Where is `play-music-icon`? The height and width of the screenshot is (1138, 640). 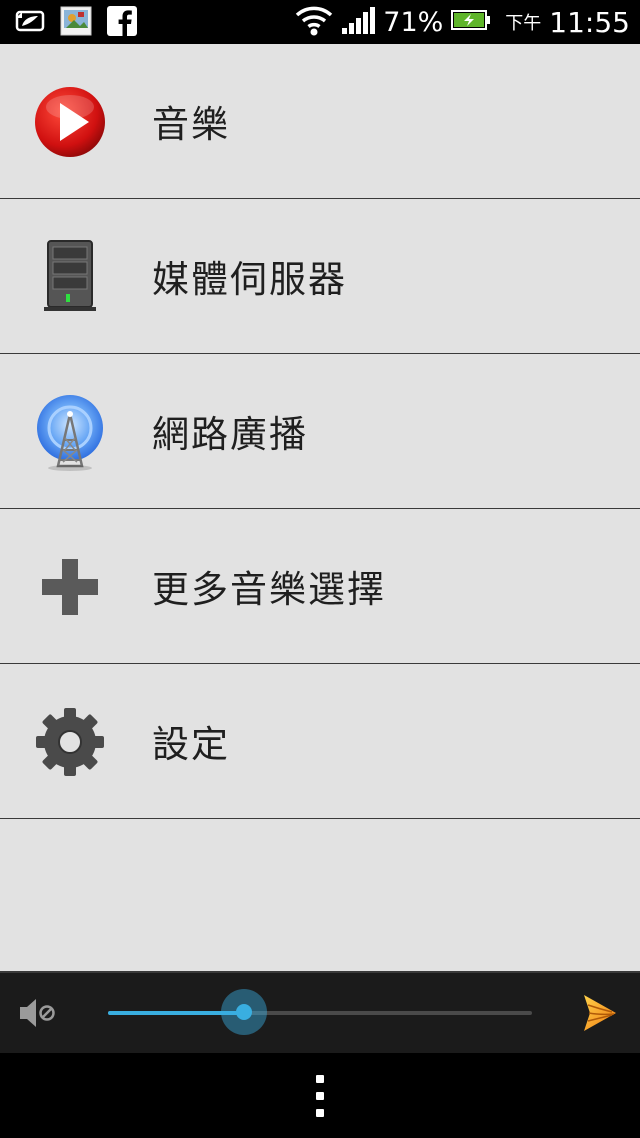
play-music-icon is located at coordinates (70, 122).